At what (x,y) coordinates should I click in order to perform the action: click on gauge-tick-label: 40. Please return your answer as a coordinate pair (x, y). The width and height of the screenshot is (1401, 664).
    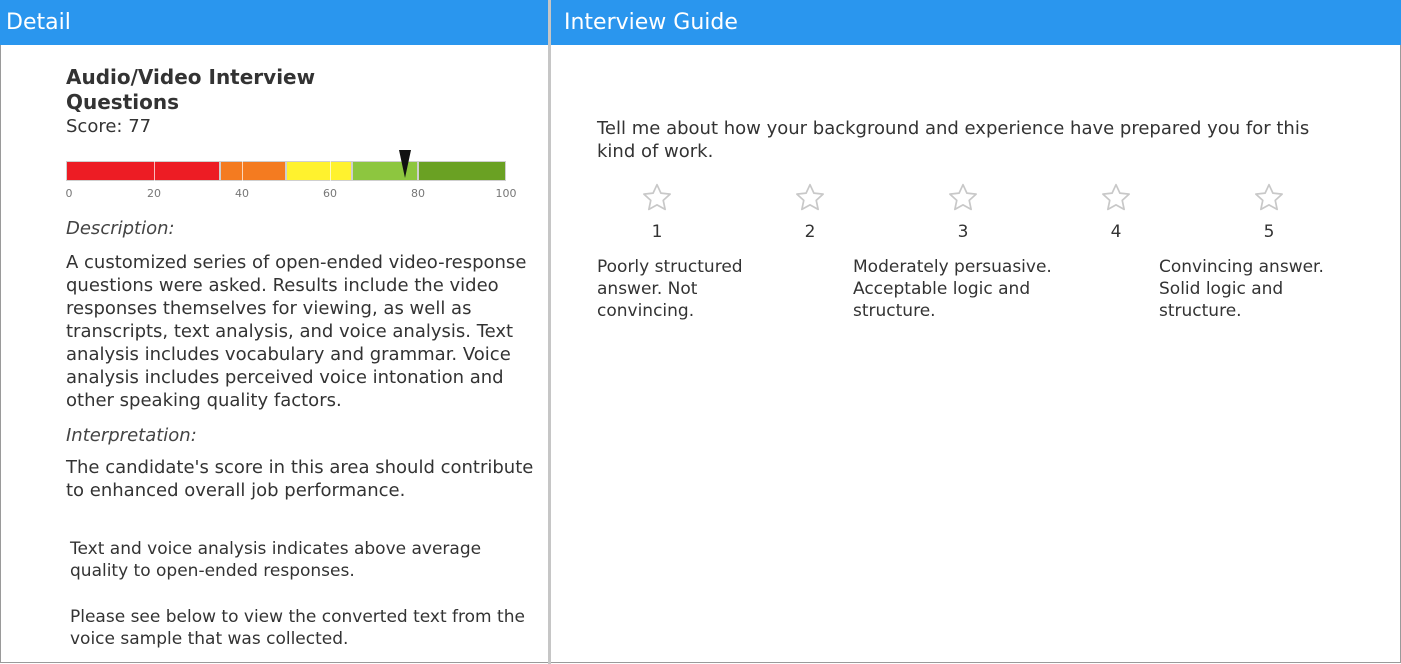
    Looking at the image, I should click on (242, 193).